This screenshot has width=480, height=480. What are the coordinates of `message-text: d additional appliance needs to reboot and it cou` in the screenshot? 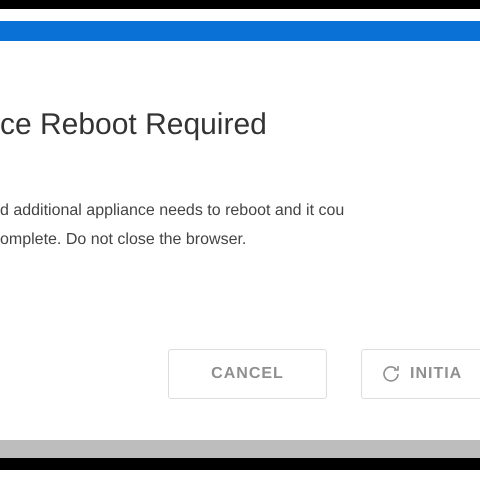 It's located at (172, 211).